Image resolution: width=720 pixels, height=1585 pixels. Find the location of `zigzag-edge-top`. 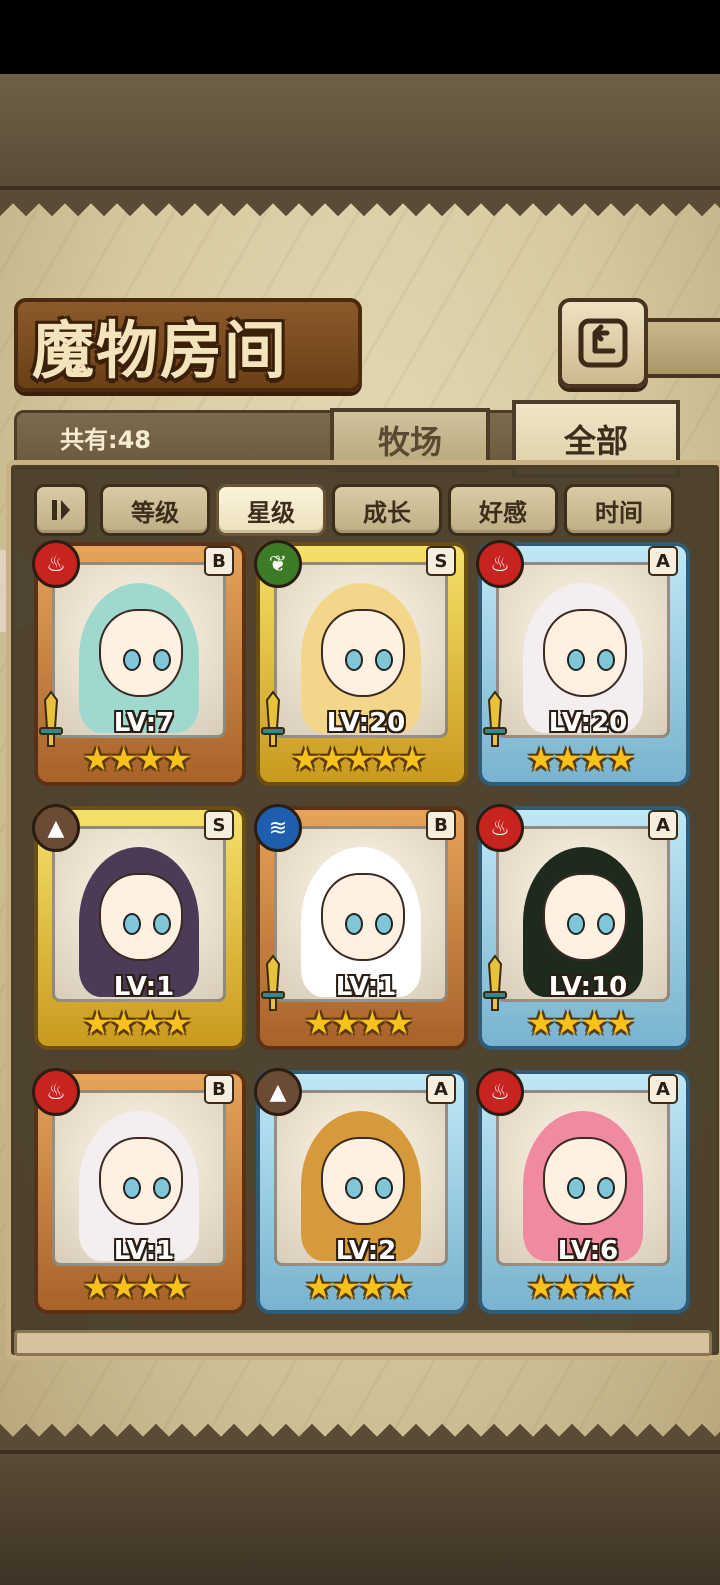

zigzag-edge-top is located at coordinates (360, 203).